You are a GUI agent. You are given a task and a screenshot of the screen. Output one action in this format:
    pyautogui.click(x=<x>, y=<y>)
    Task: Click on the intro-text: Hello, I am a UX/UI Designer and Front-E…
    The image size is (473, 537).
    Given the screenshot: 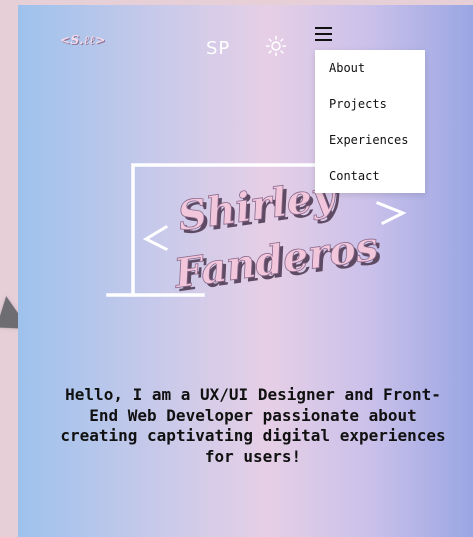 What is the action you would take?
    pyautogui.click(x=253, y=425)
    